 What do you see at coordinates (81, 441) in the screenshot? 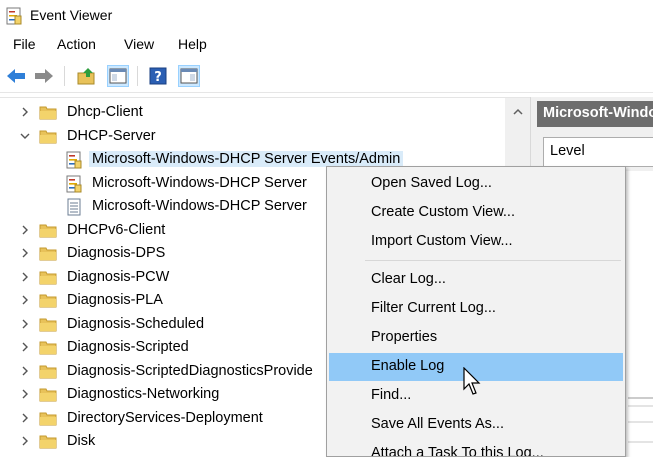
I see `tree-item-label: Disk` at bounding box center [81, 441].